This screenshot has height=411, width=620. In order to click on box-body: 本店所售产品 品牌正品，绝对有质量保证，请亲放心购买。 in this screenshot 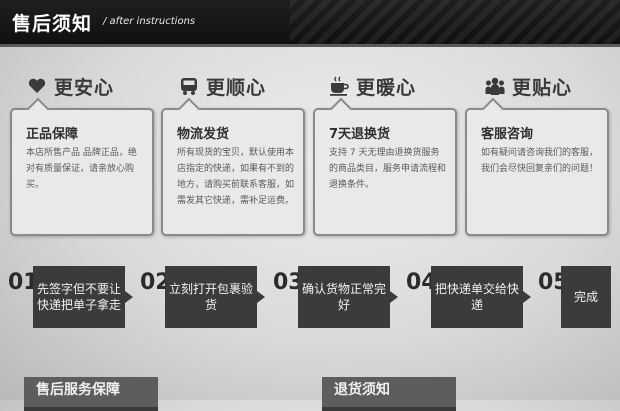, I will do `click(81, 169)`.